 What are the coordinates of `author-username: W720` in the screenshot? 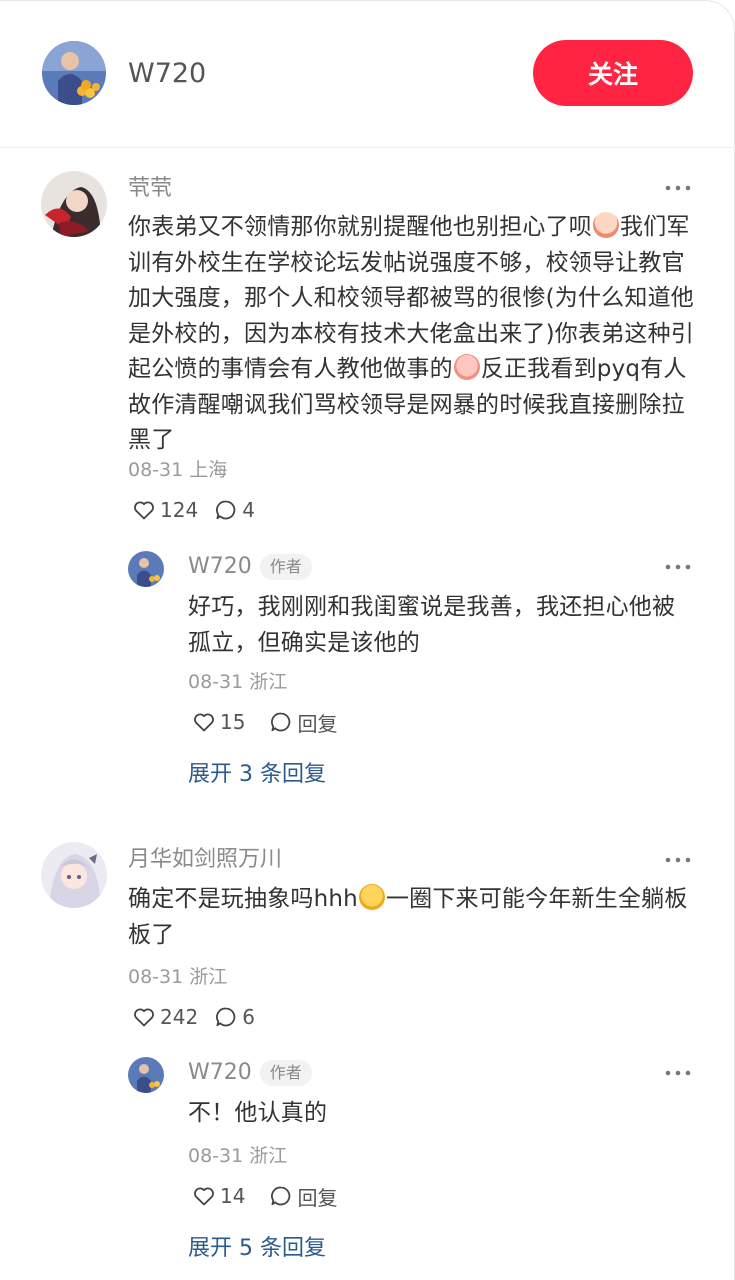 It's located at (167, 74).